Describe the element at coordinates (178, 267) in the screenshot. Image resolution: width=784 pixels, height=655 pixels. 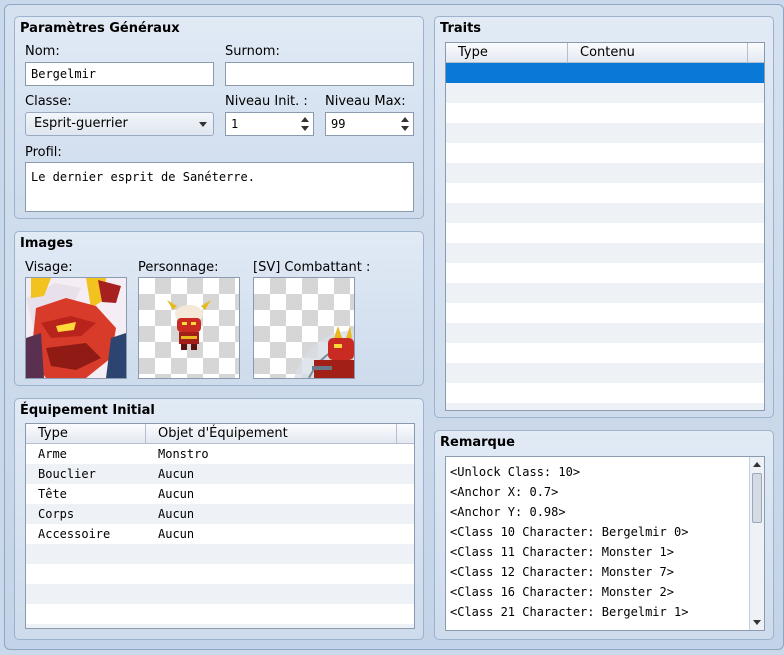
I see `character-label: Personnage:` at that location.